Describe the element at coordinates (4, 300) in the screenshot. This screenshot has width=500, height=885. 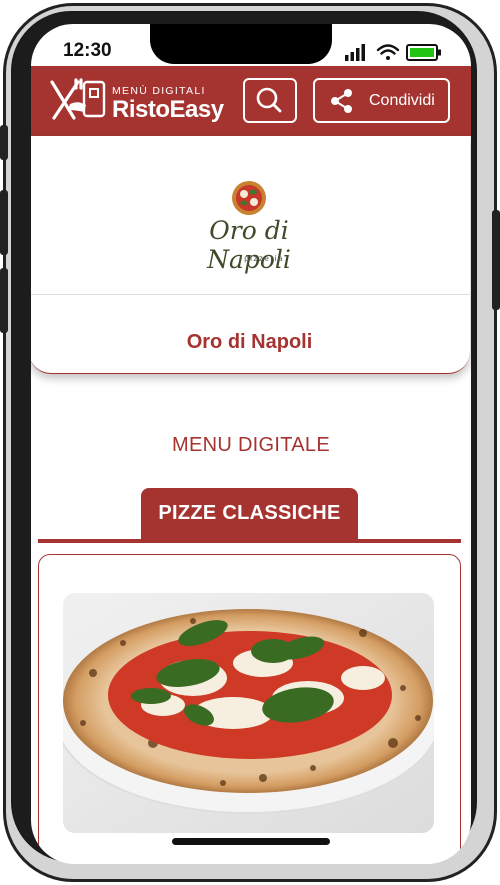
I see `side-button-volume-down` at that location.